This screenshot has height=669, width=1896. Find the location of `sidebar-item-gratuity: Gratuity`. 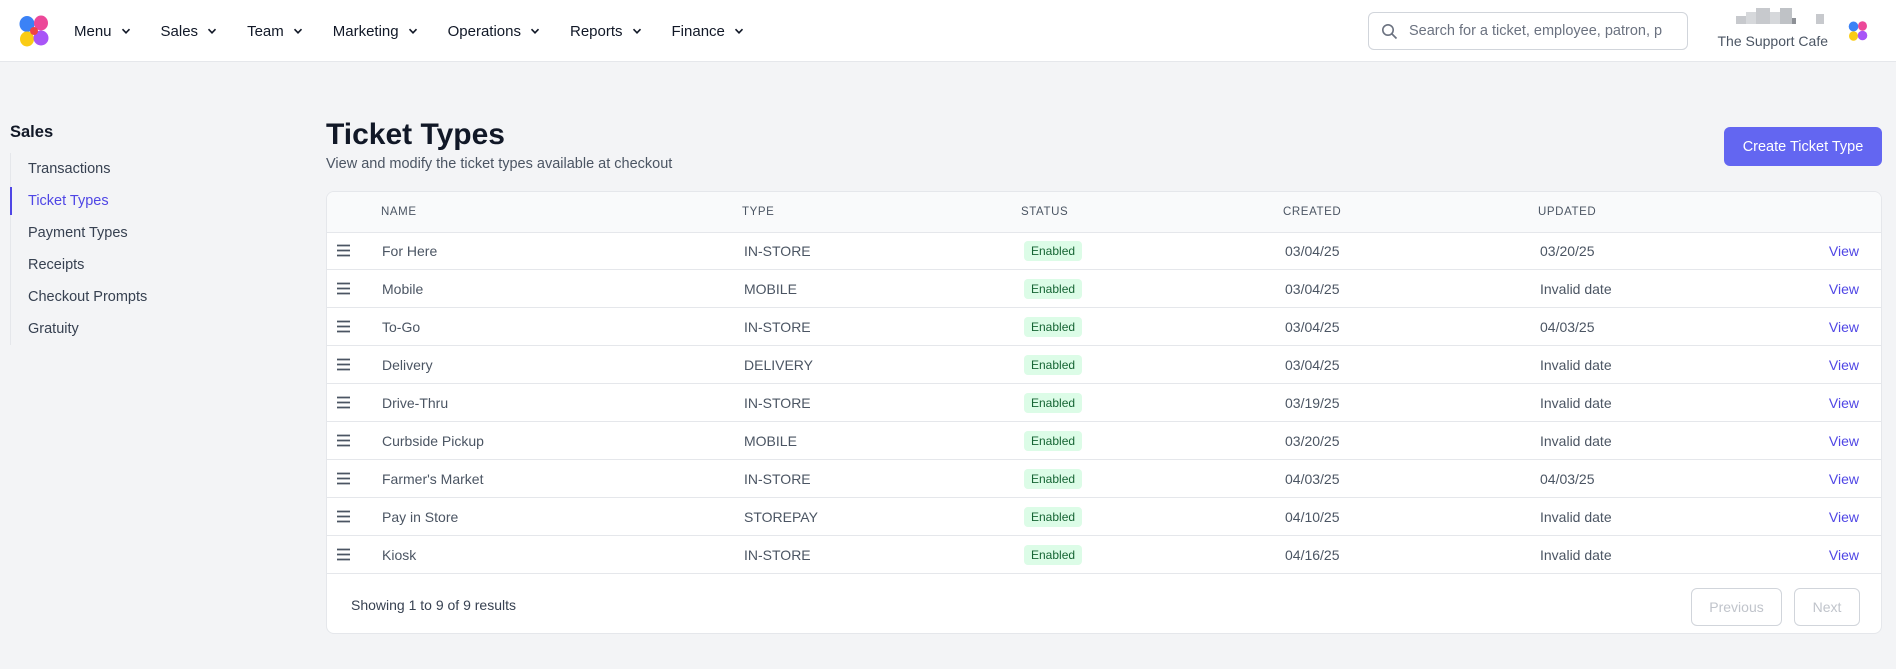

sidebar-item-gratuity: Gratuity is located at coordinates (126, 329).